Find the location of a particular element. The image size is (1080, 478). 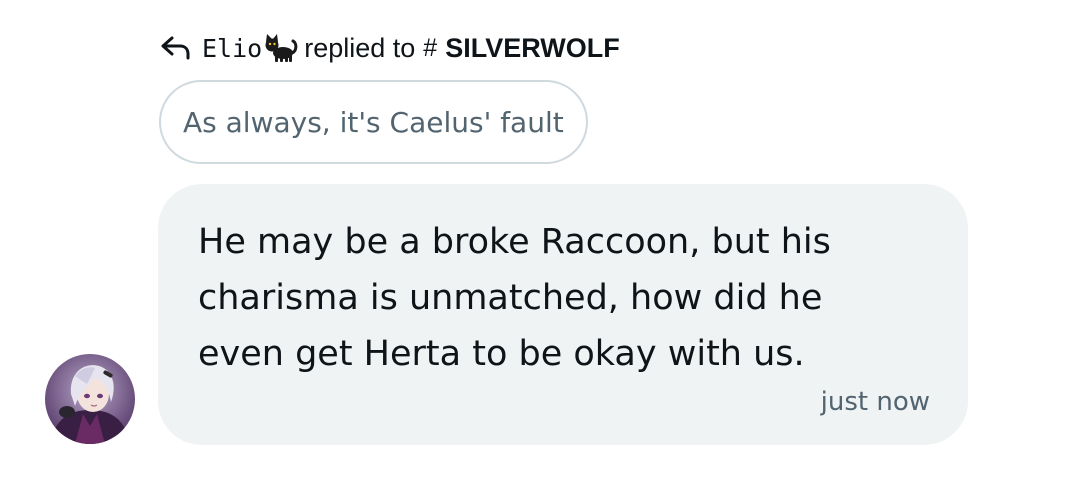

reply-arrow-icon is located at coordinates (177, 48).